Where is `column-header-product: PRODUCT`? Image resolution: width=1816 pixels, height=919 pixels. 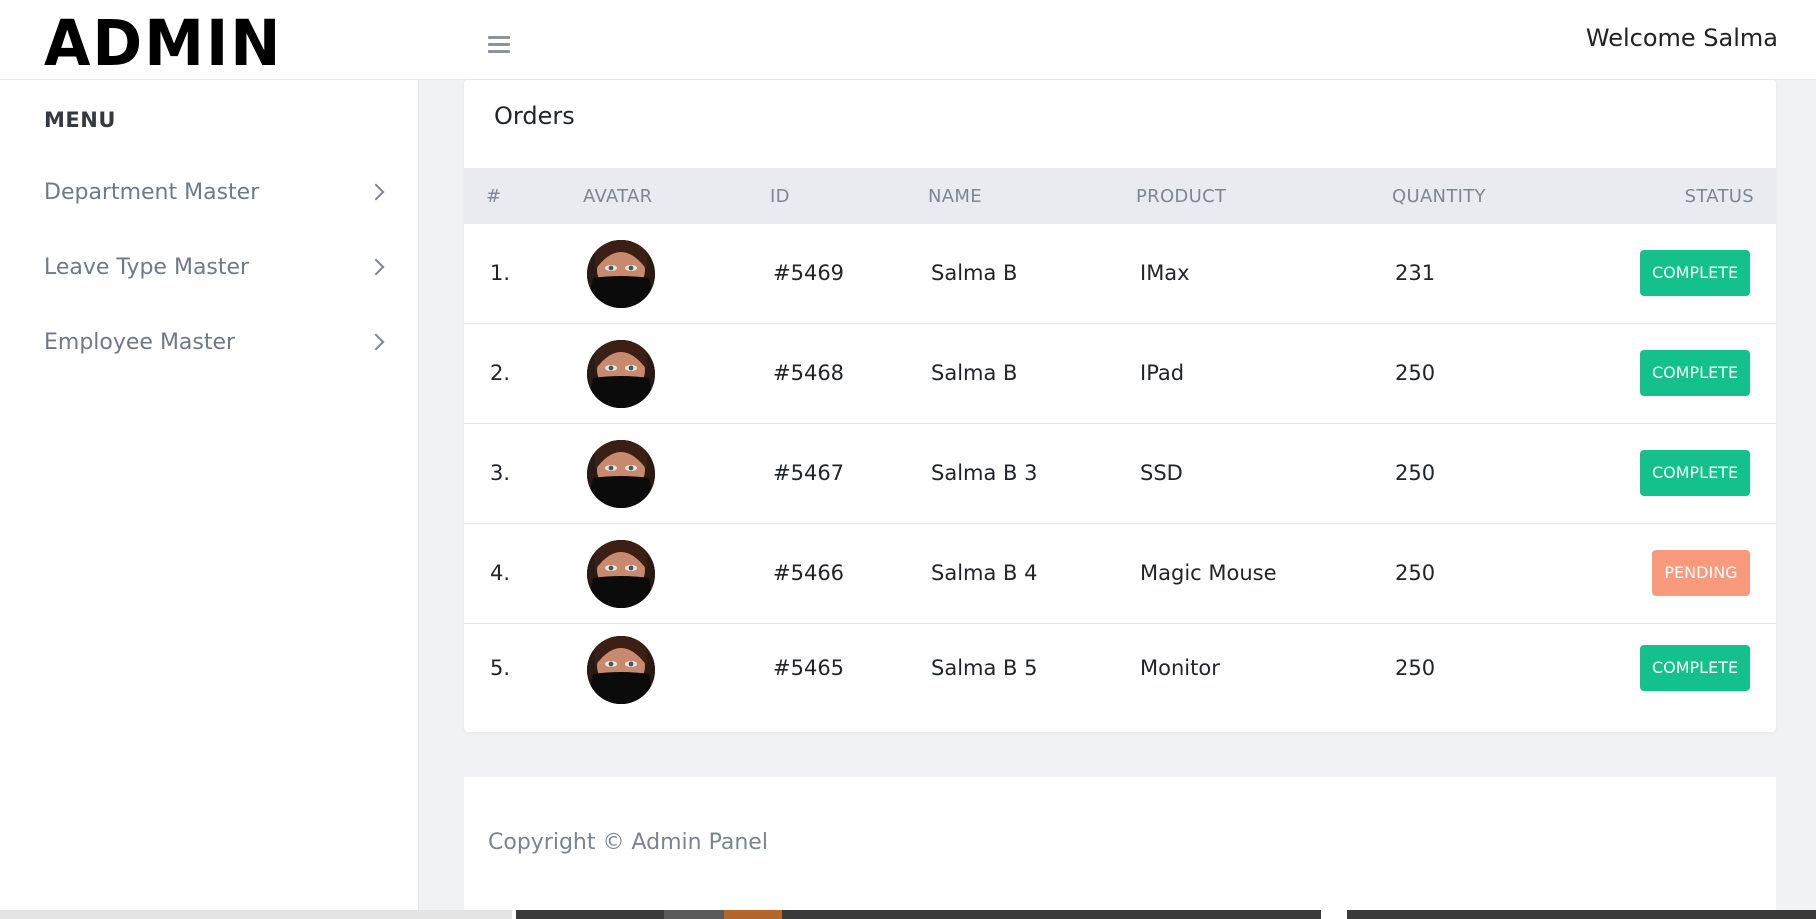
column-header-product: PRODUCT is located at coordinates (1181, 196).